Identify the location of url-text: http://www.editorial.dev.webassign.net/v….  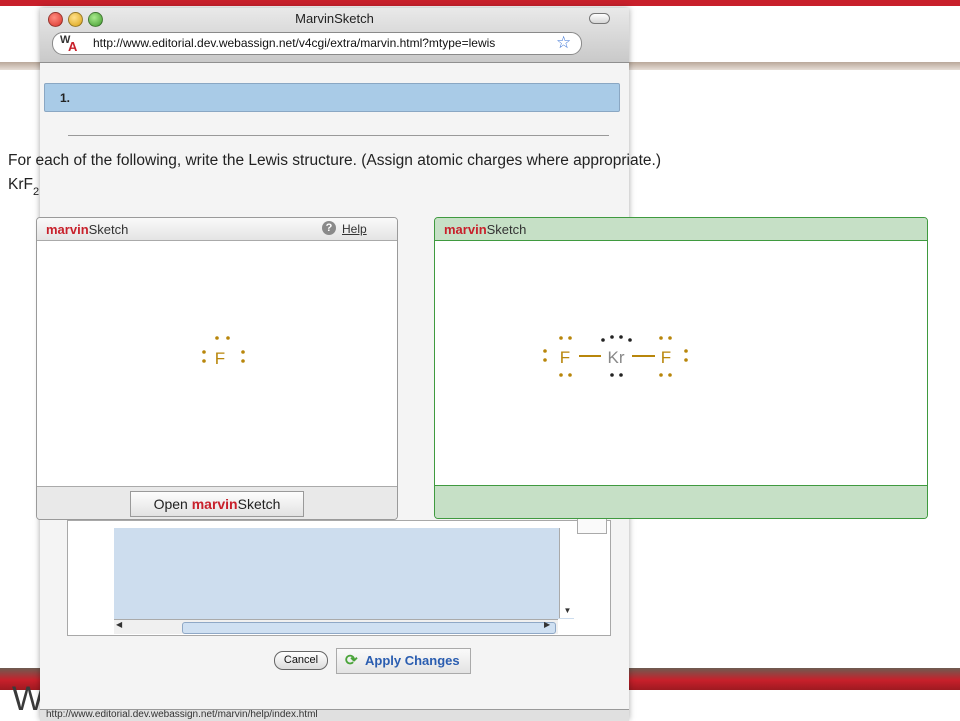
(324, 43).